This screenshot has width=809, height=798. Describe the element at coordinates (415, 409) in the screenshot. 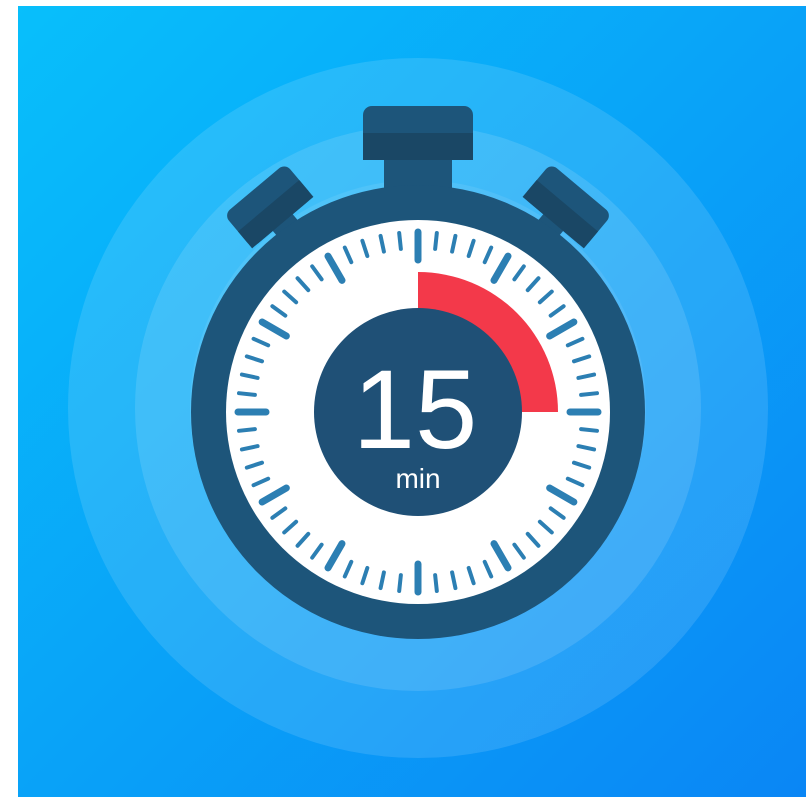

I see `timer-value-text: 15` at that location.